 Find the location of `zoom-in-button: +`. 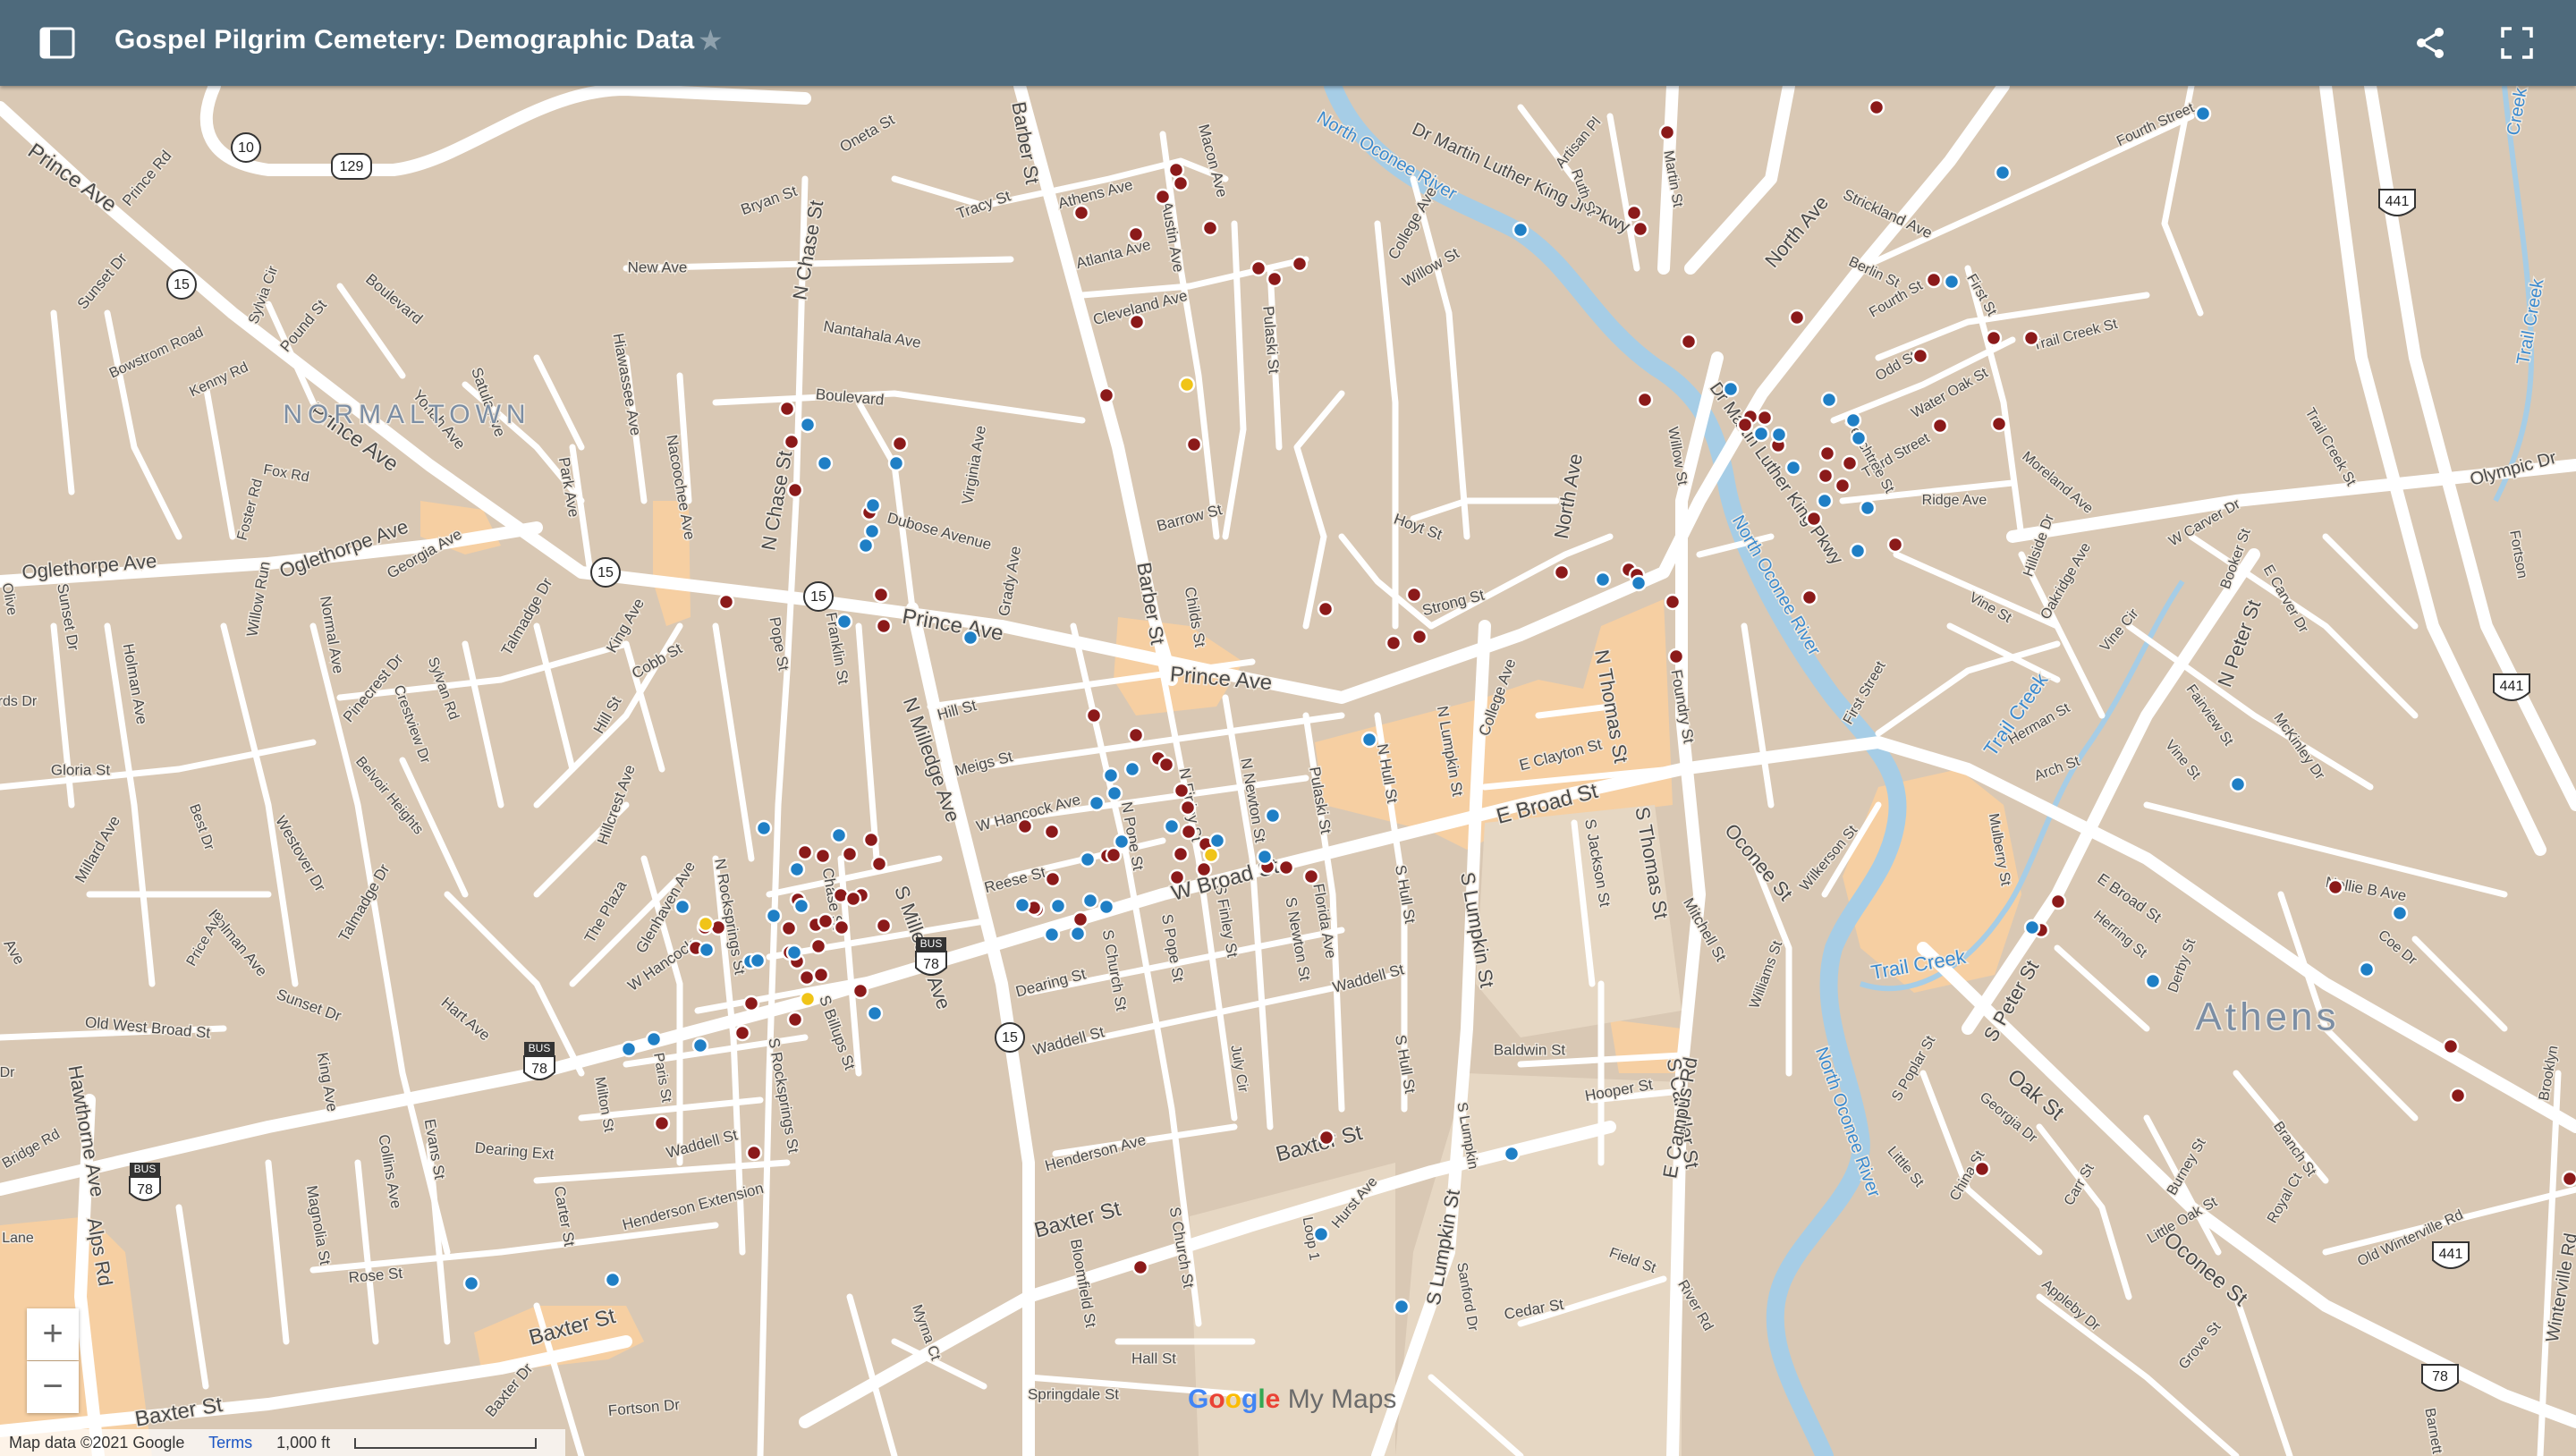

zoom-in-button: + is located at coordinates (53, 1334).